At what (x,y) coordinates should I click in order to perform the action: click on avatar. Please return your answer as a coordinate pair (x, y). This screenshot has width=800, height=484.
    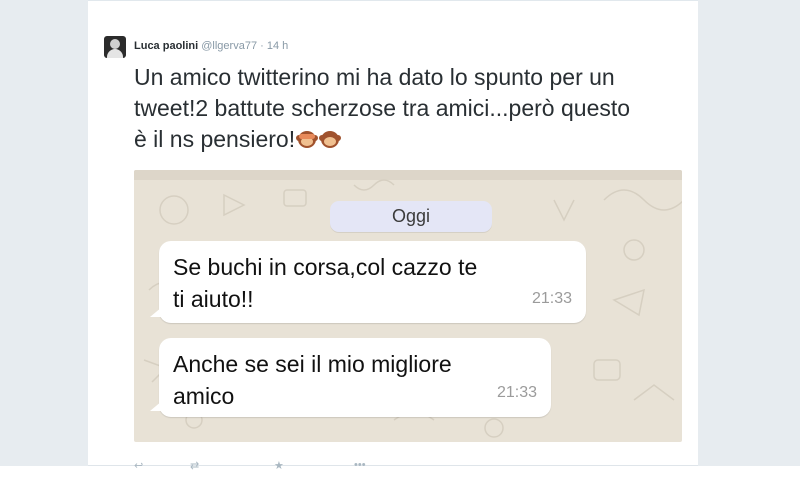
    Looking at the image, I should click on (115, 47).